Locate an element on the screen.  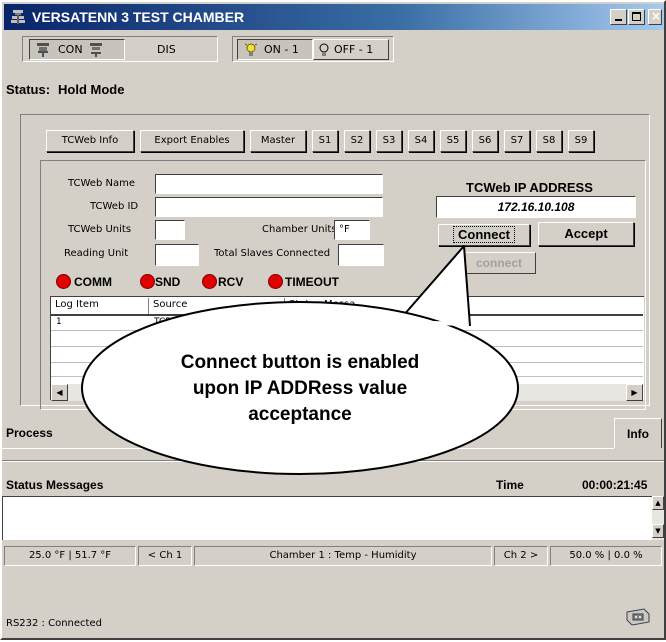
callout-line-1: Connect button is enabled is located at coordinates (300, 362).